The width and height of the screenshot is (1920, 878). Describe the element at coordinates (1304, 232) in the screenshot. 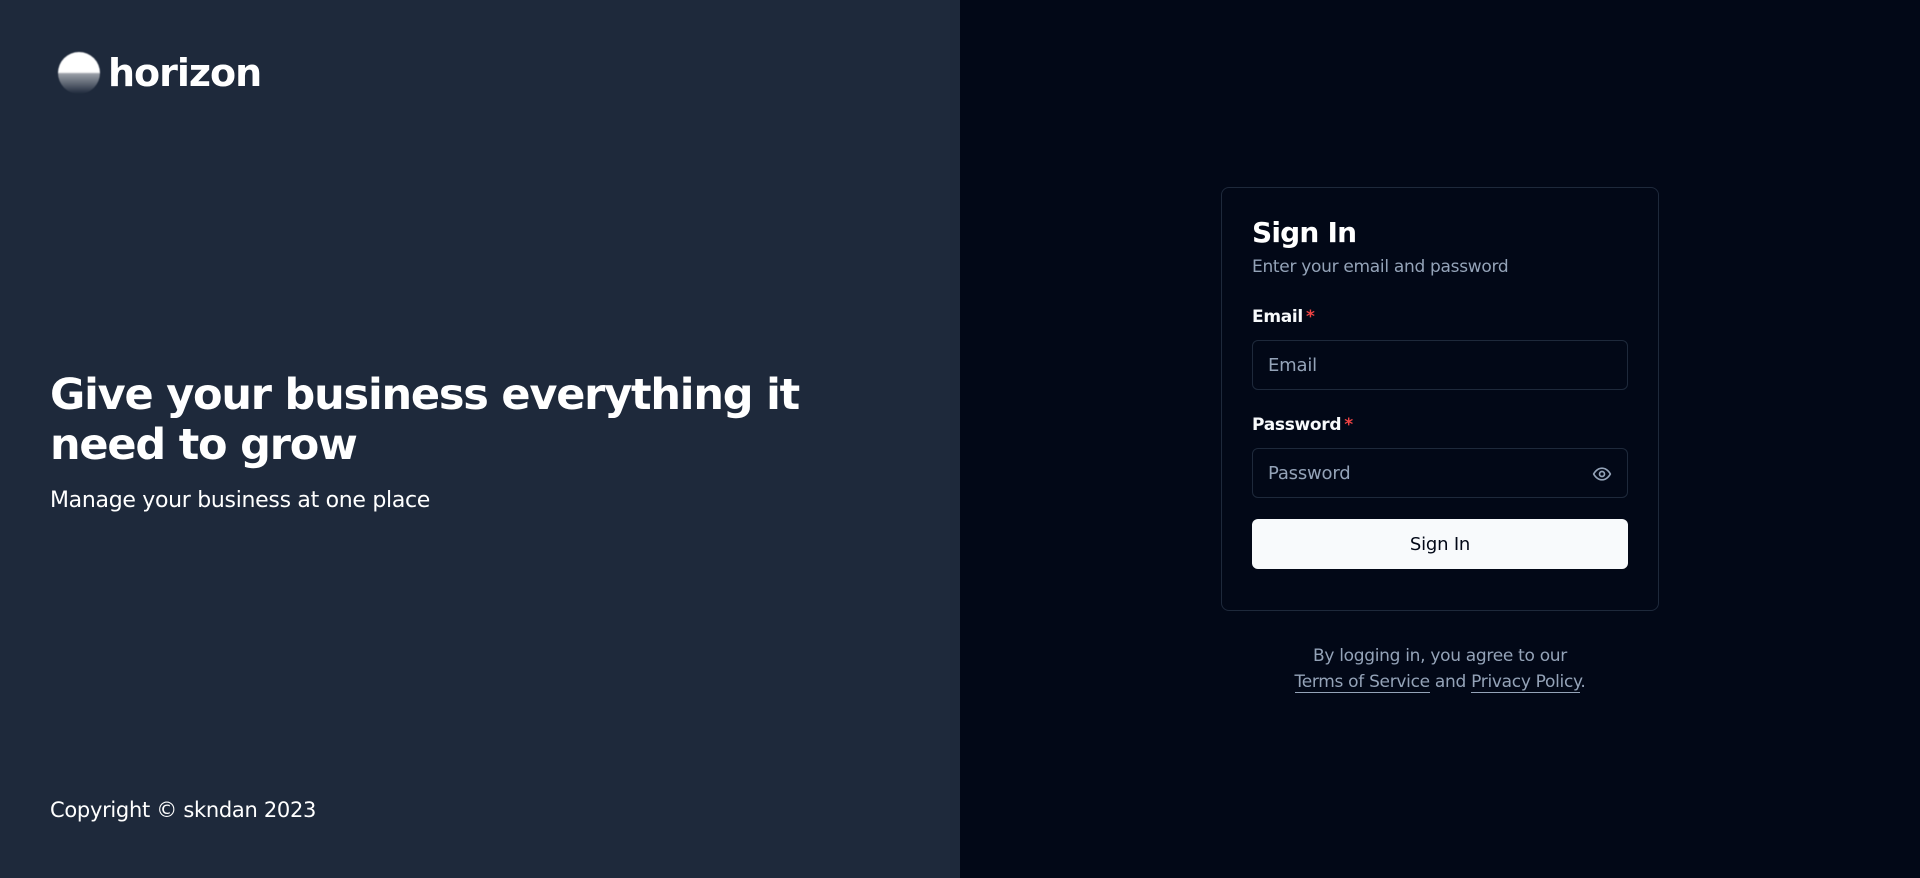

I see `signin-title: Sign In` at that location.